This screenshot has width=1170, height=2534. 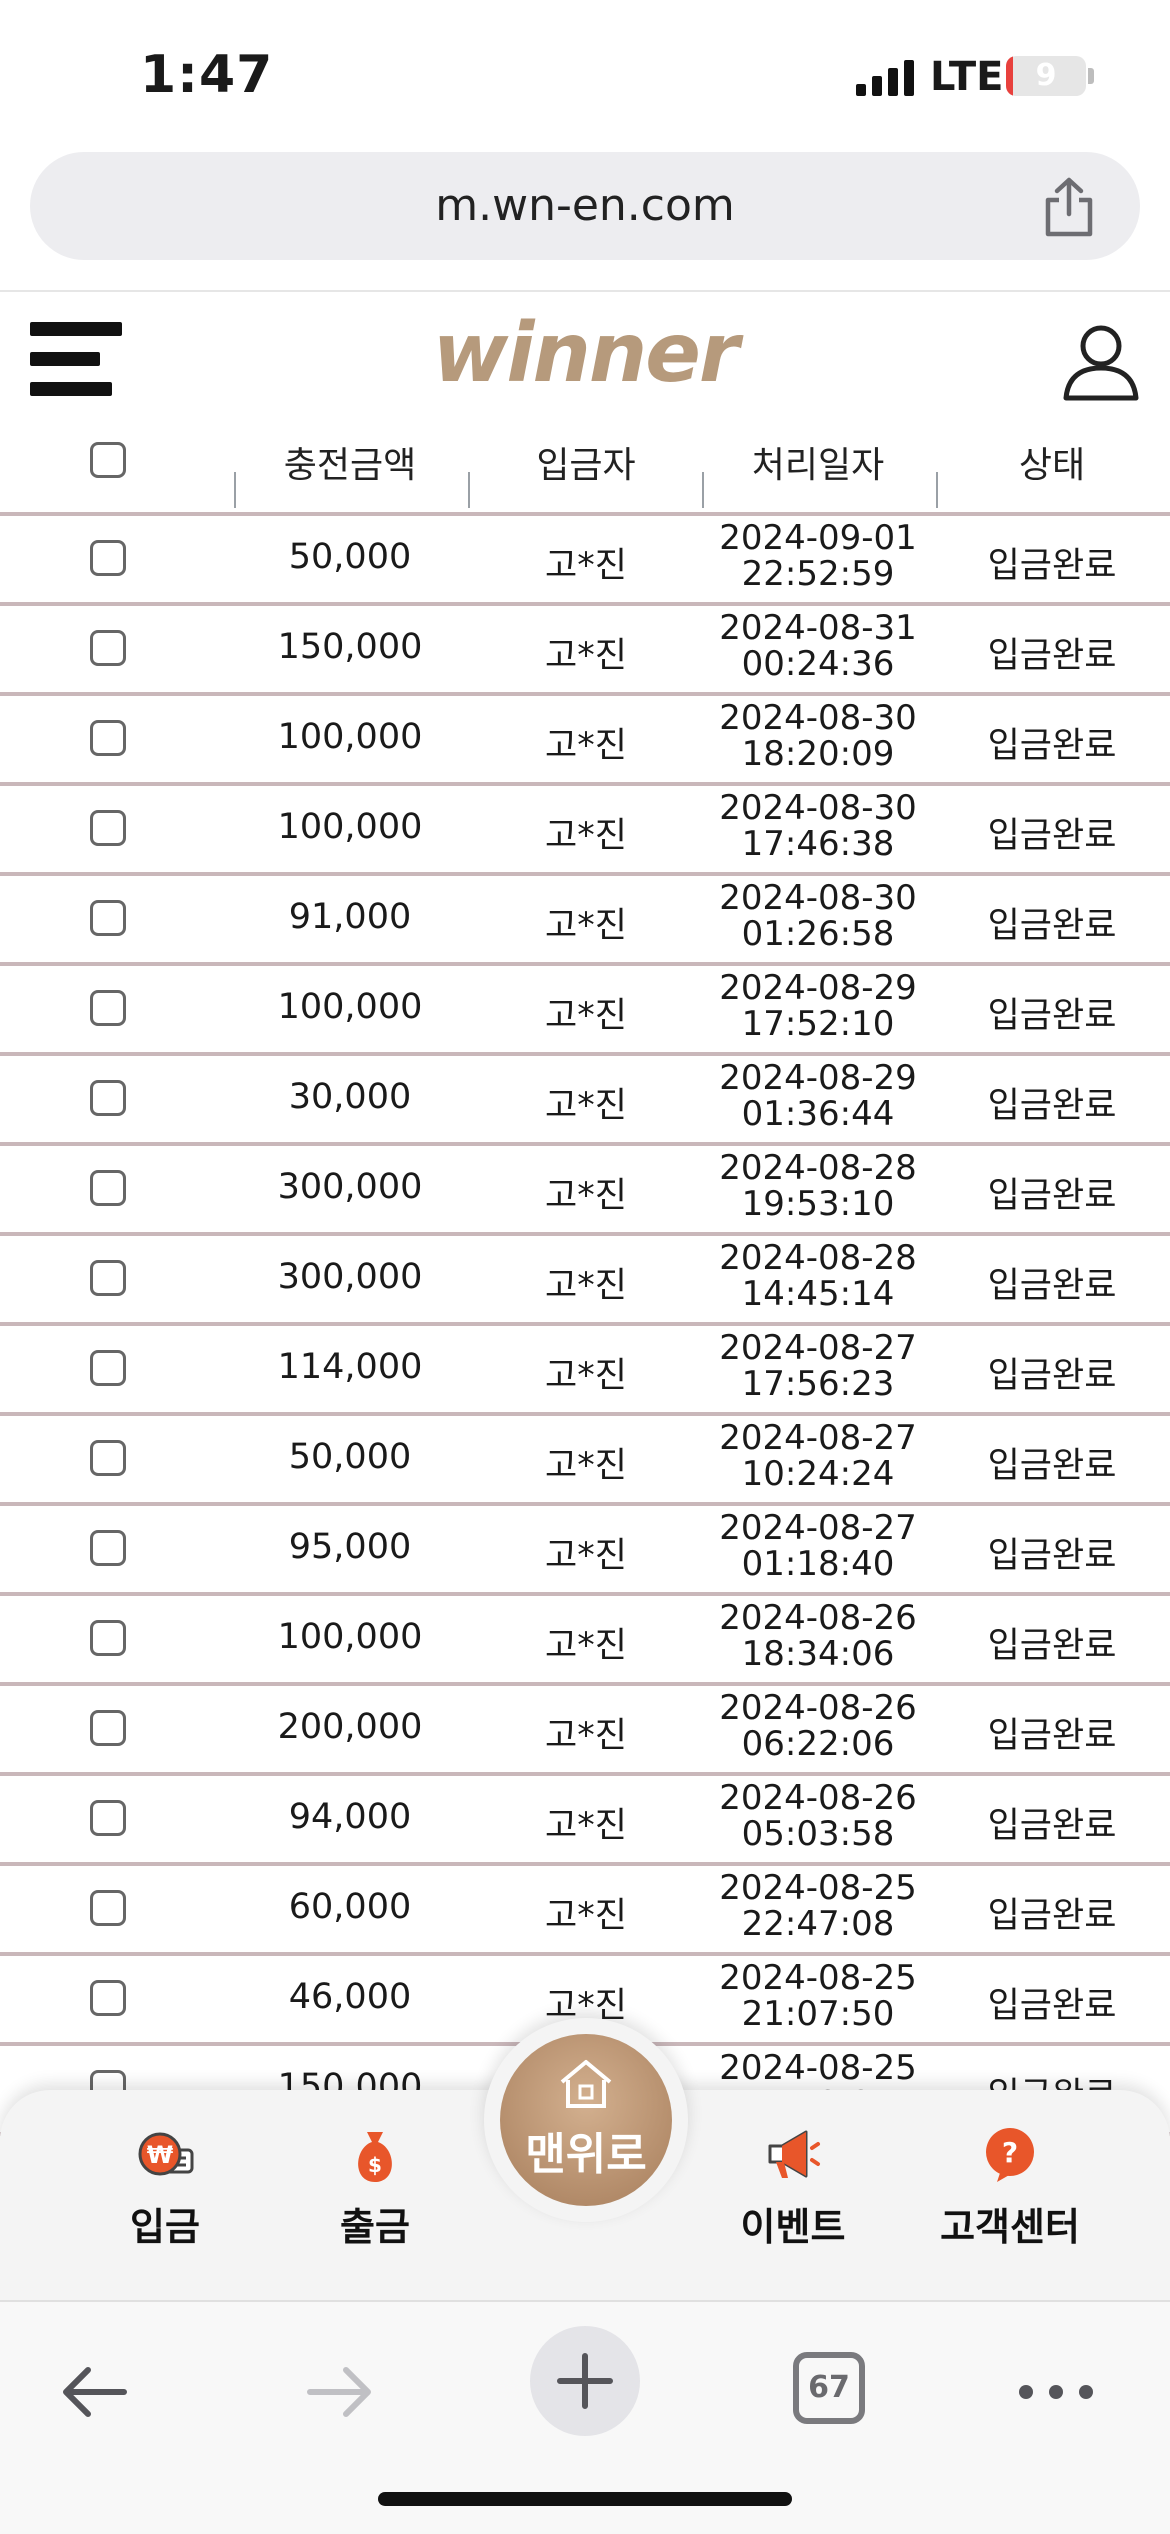 I want to click on divider, so click(x=585, y=291).